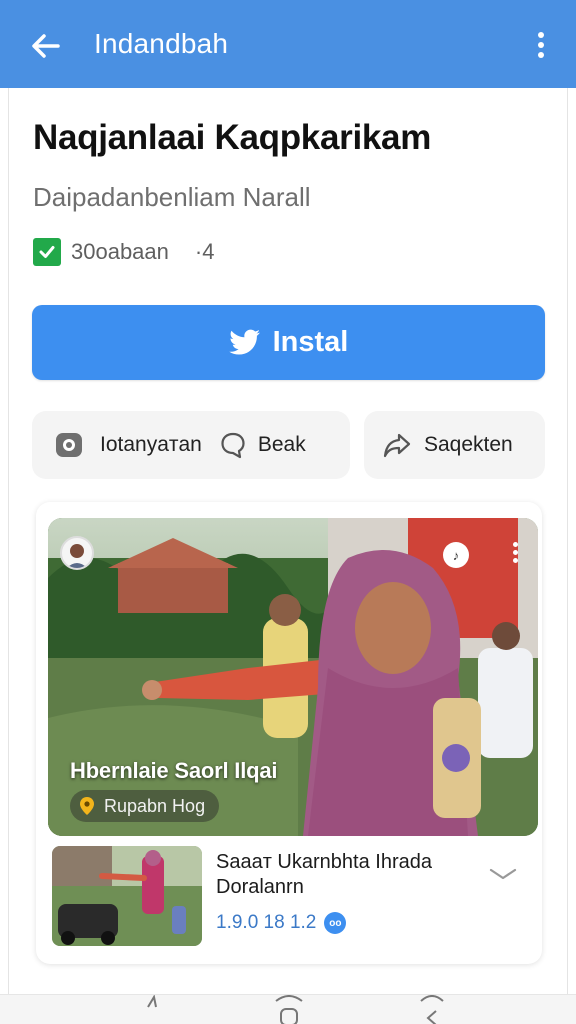  What do you see at coordinates (155, 805) in the screenshot?
I see `location-label: Rupabn Hog` at bounding box center [155, 805].